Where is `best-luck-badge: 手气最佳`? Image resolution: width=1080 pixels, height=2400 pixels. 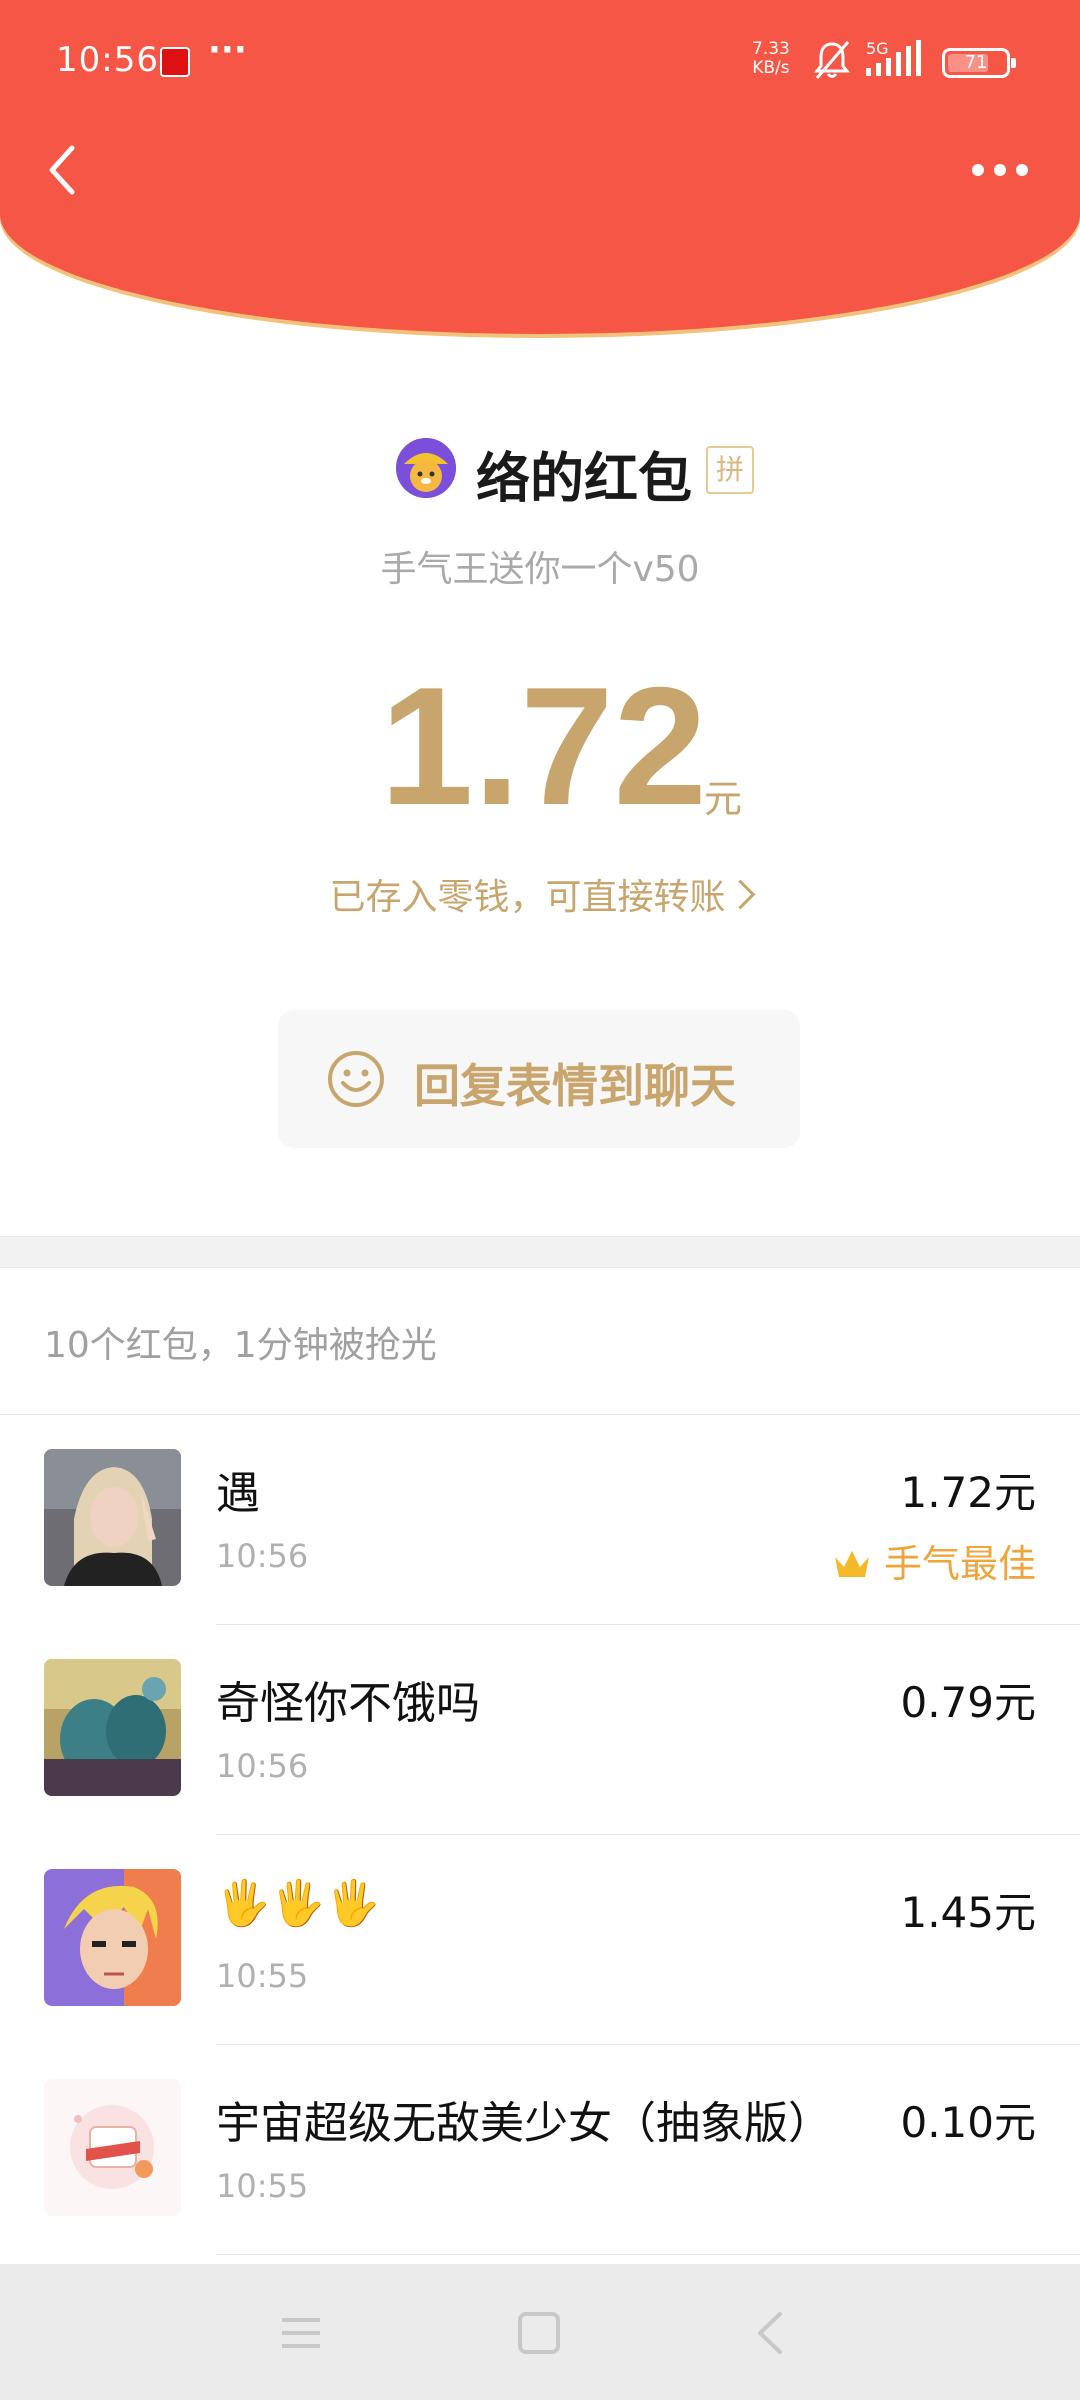 best-luck-badge: 手气最佳 is located at coordinates (934, 1560).